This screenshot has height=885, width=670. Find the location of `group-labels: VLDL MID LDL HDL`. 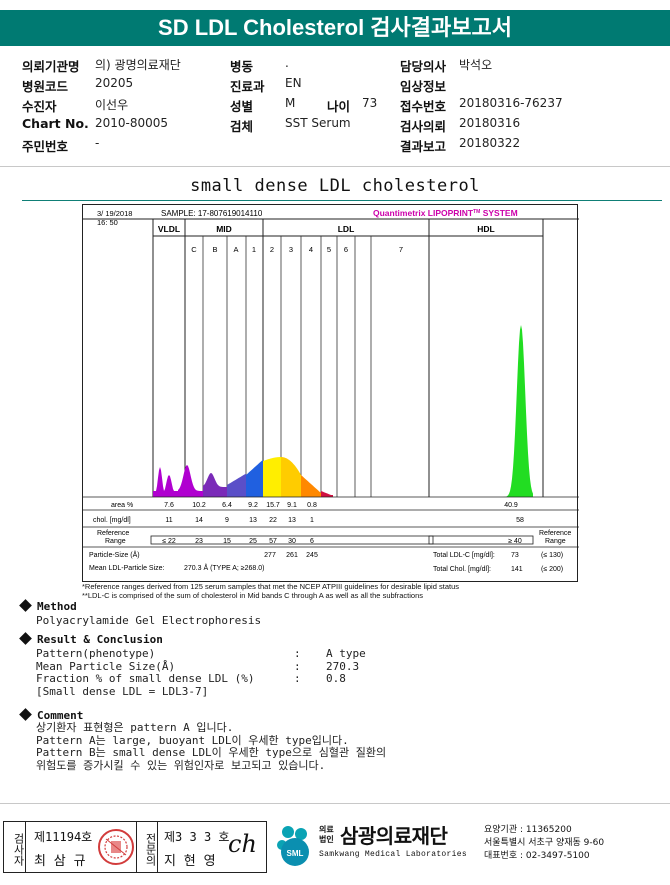

group-labels: VLDL MID LDL HDL is located at coordinates (326, 229).